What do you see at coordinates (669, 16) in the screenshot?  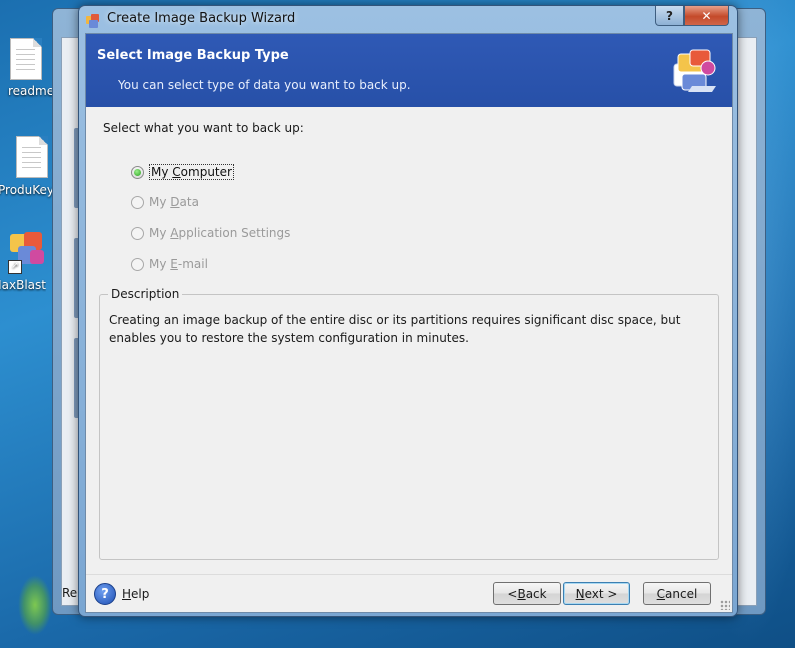 I see `titlebar-help-button: ?` at bounding box center [669, 16].